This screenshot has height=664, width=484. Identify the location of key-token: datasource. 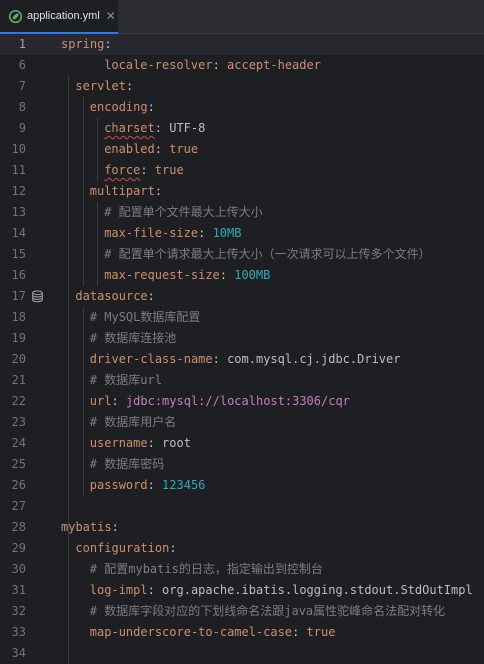
(111, 296).